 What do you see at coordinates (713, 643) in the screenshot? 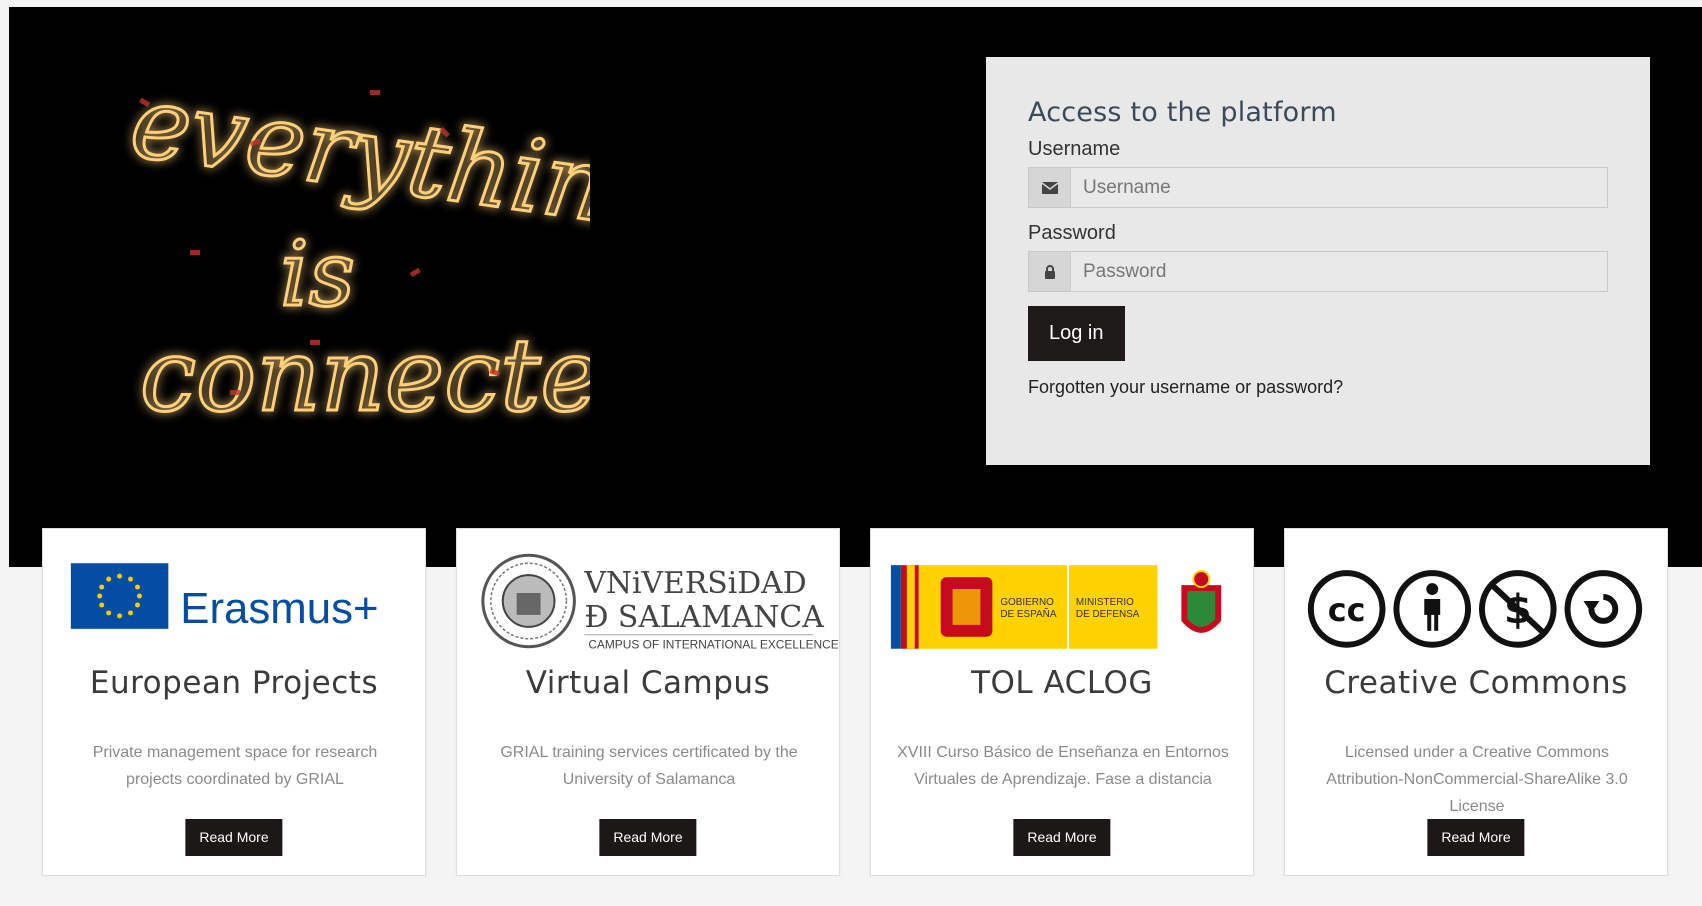
I see `usal-logo-subtext: CAMPUS OF INTERNATIONAL EXCELLENCE` at bounding box center [713, 643].